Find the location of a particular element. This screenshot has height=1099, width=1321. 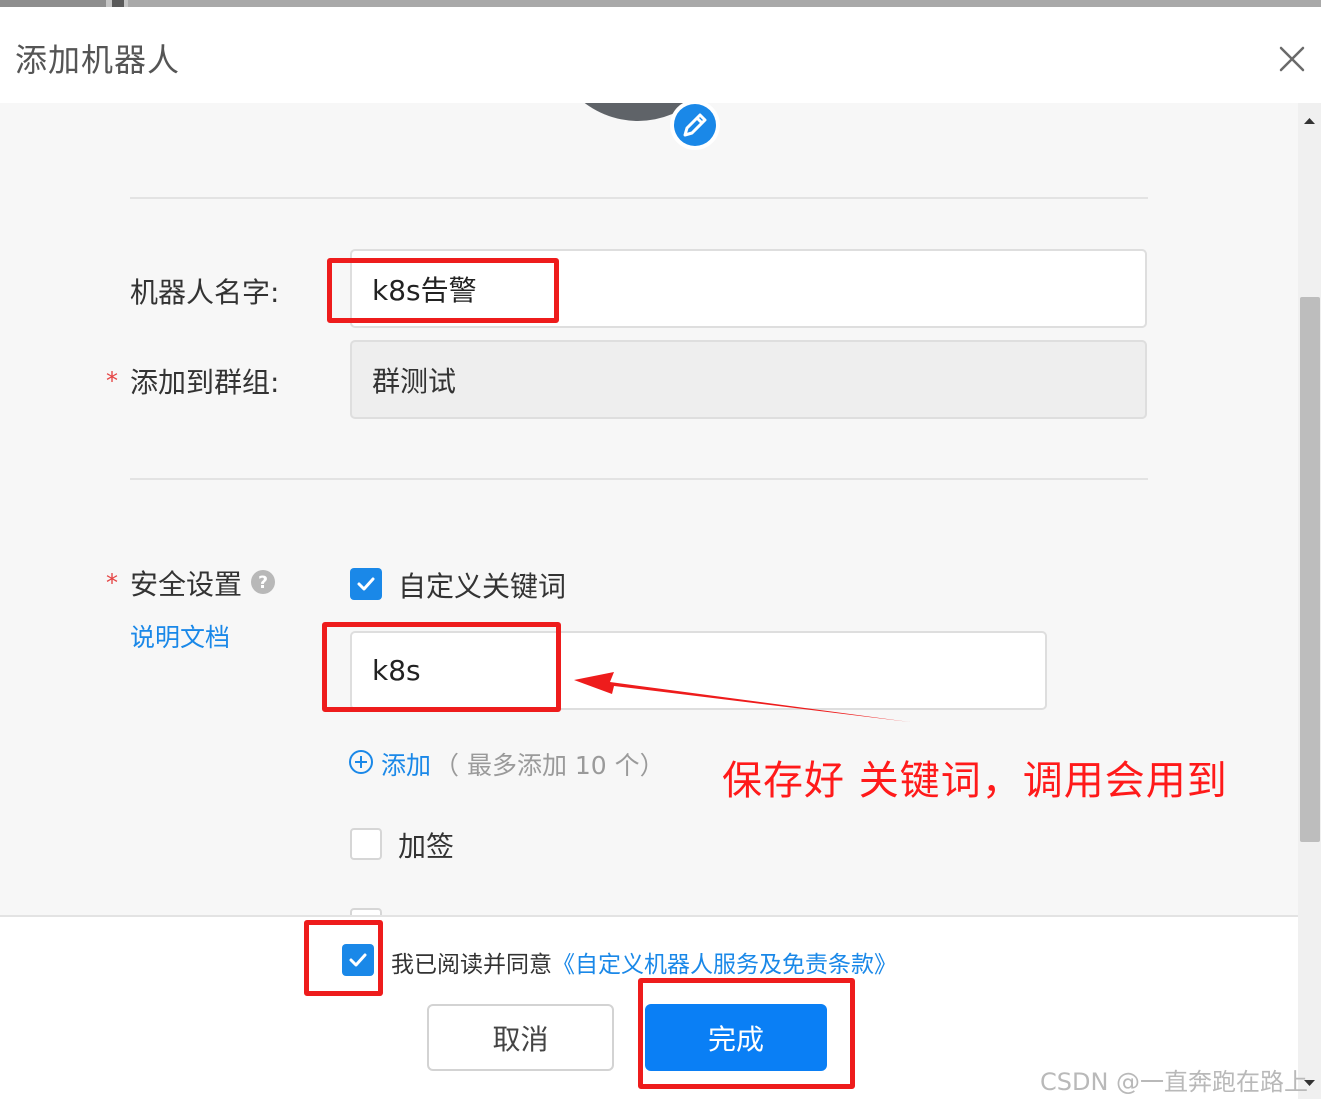

watermark: CSDN @一直奔跑在路上 is located at coordinates (1174, 1082).